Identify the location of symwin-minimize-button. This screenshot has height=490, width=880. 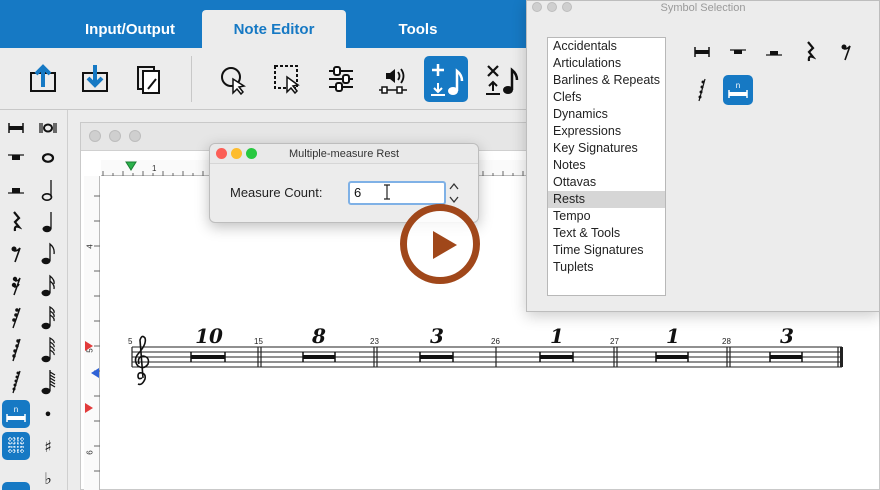
(552, 7).